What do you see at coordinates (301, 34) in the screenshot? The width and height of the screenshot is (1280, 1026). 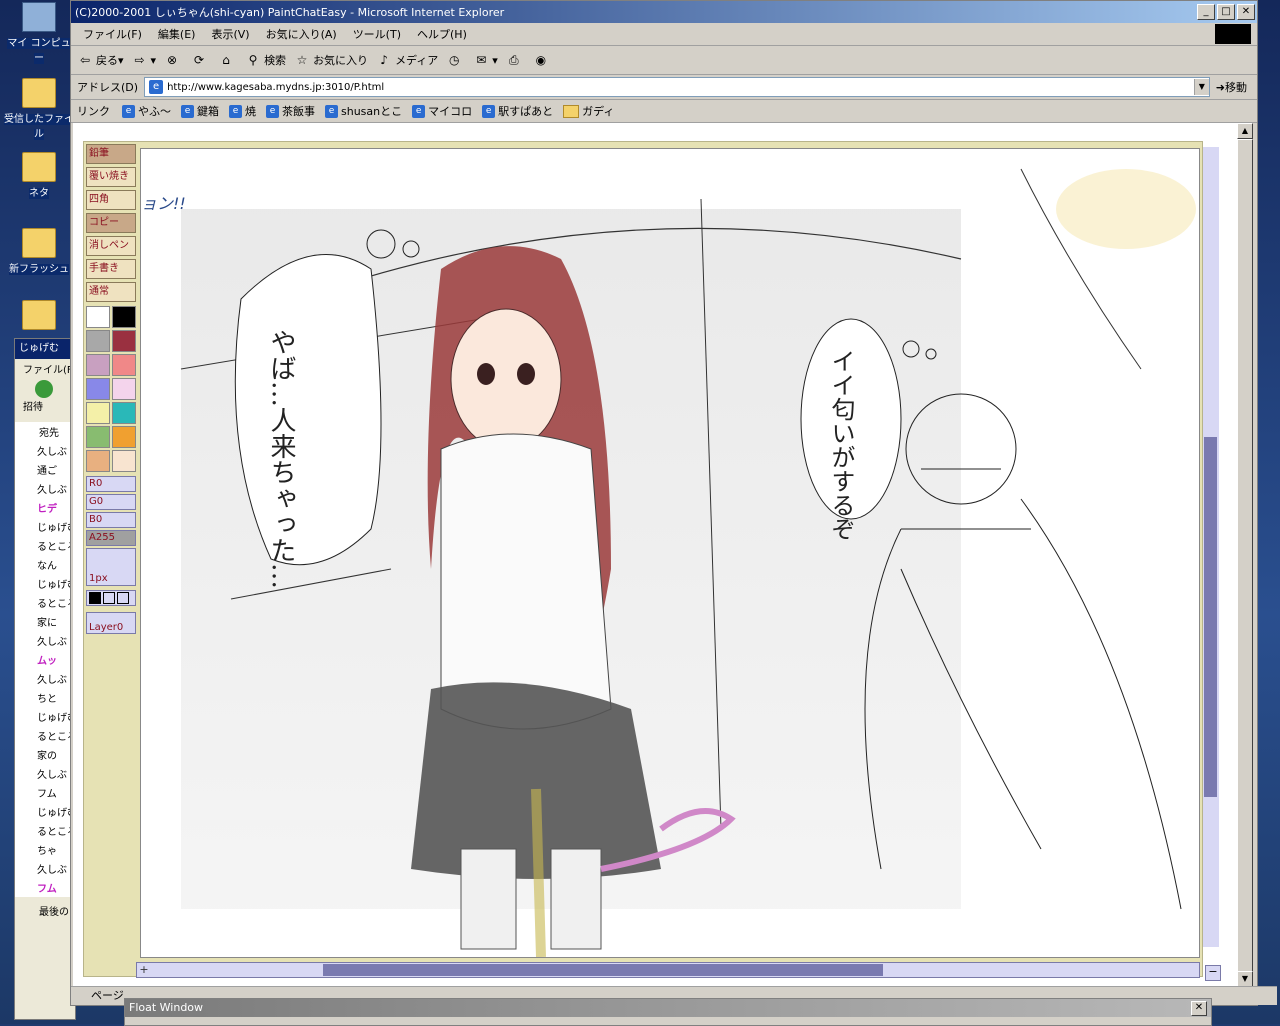 I see `menu-favorites: お気に入り(A)` at bounding box center [301, 34].